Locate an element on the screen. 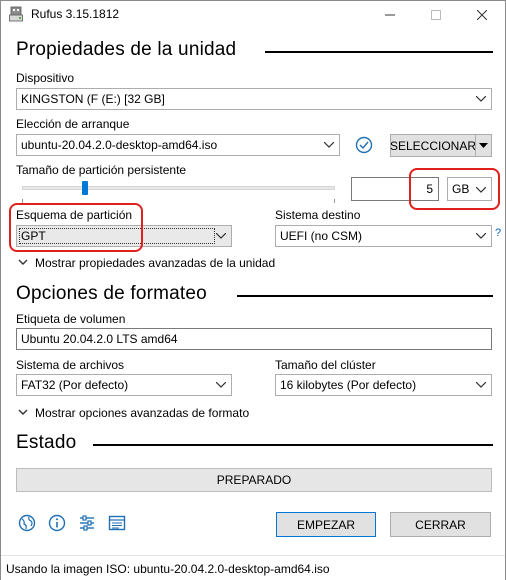  boot-selection-value: ubuntu-20.04.2.0-desktop-amd64.iso is located at coordinates (119, 145).